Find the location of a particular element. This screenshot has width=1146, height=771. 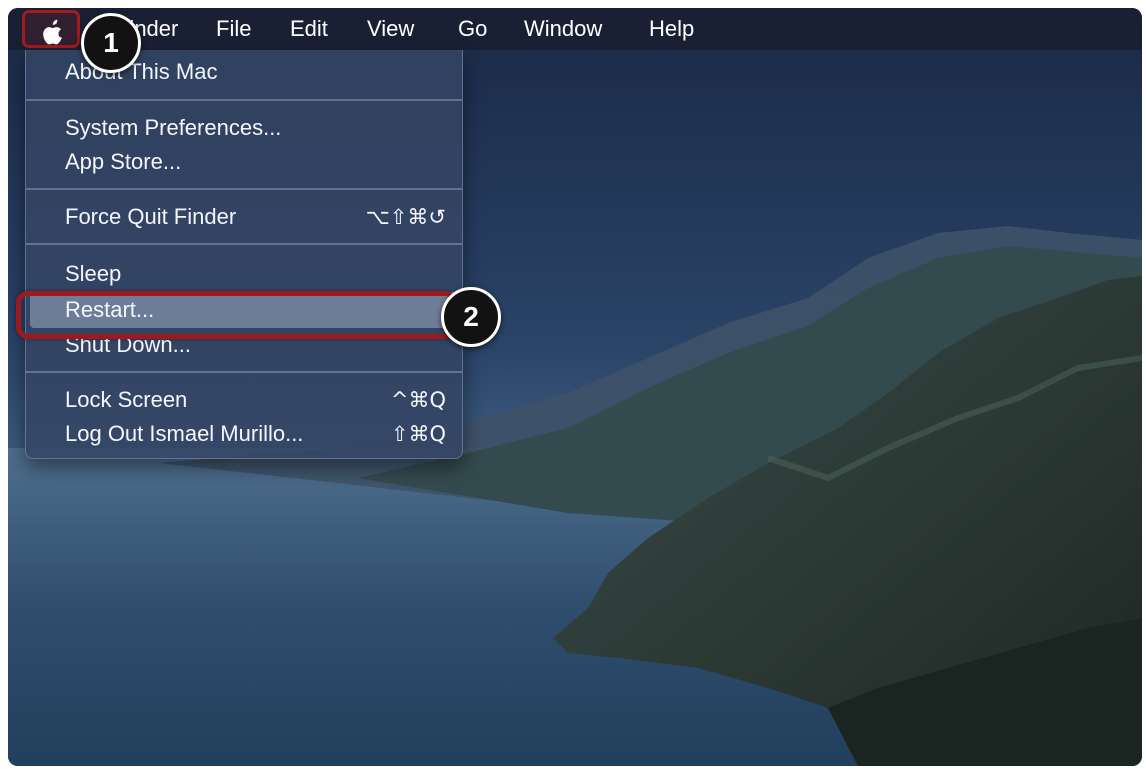

apple-menu-button is located at coordinates (51, 29).